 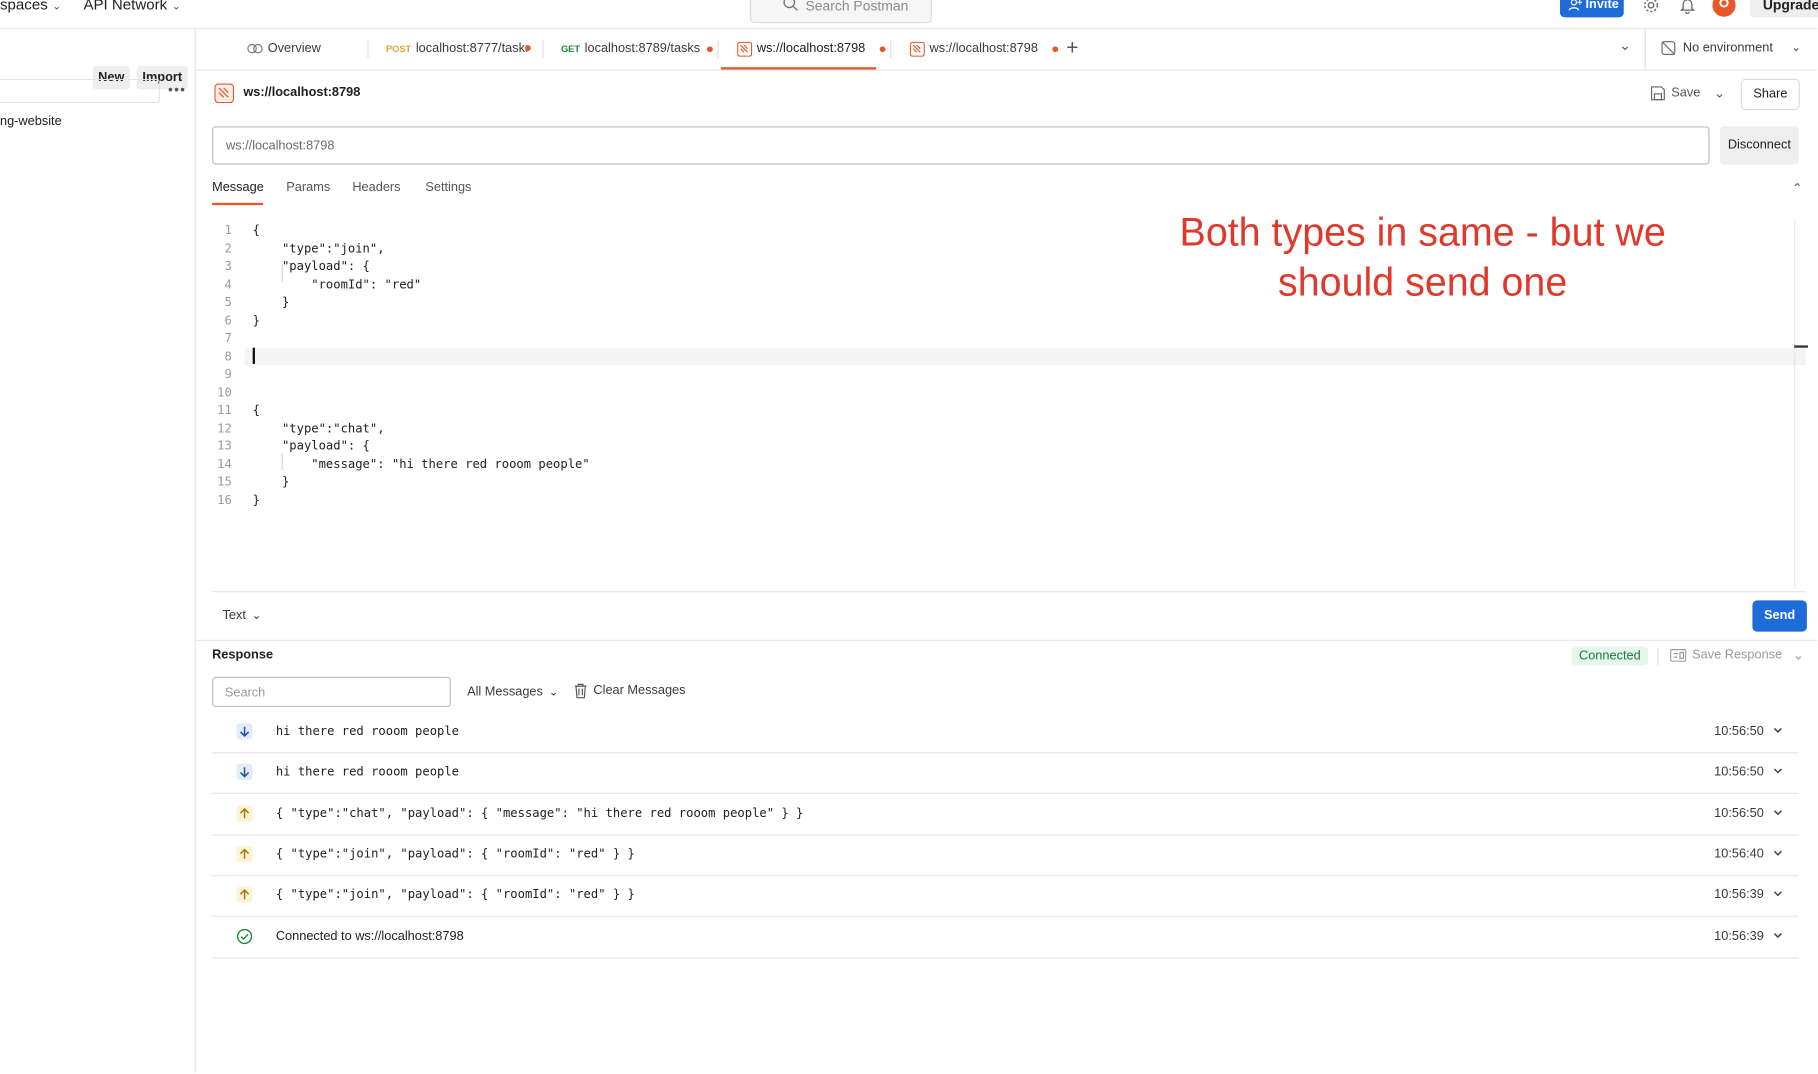 What do you see at coordinates (271, 482) in the screenshot?
I see `code-line: }` at bounding box center [271, 482].